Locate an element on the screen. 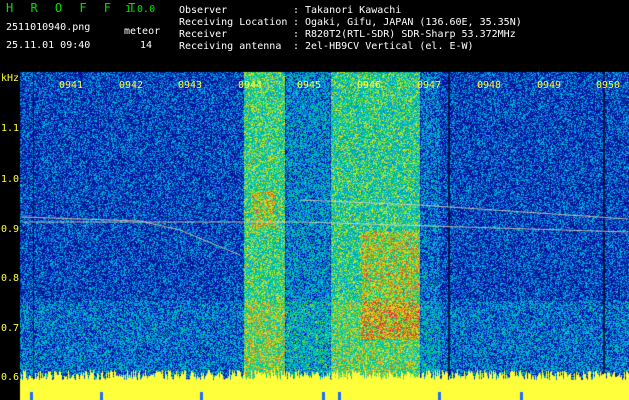  info-key-receiver: Receiver is located at coordinates (203, 34).